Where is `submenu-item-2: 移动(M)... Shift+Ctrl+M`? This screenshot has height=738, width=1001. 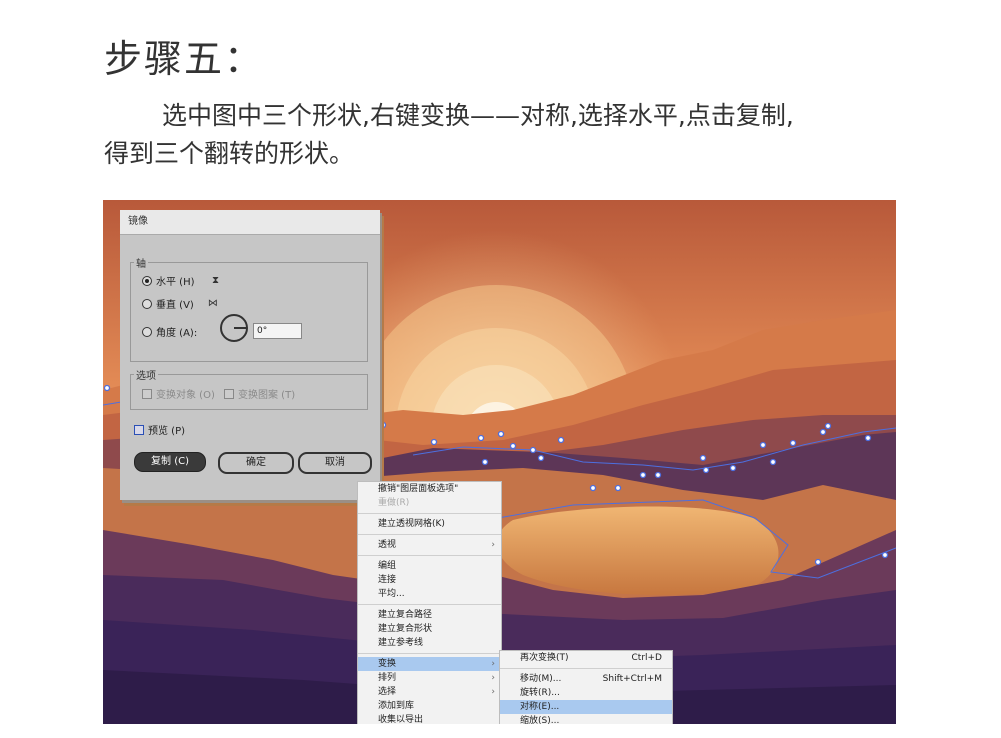 submenu-item-2: 移动(M)... Shift+Ctrl+M is located at coordinates (586, 679).